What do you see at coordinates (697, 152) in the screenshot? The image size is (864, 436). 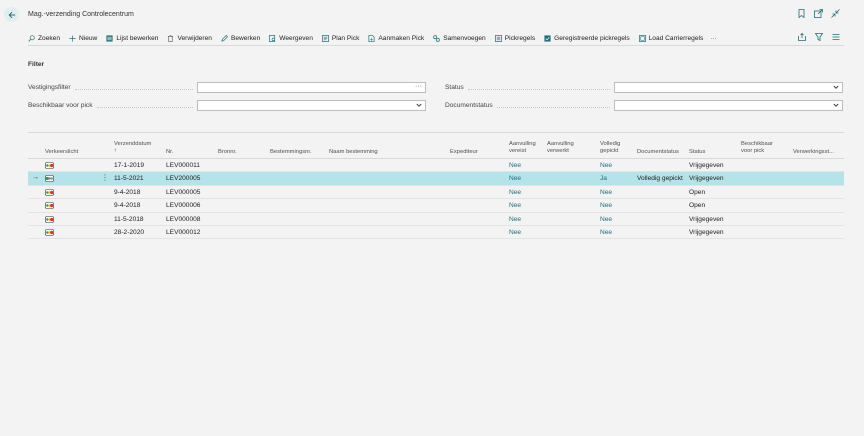 I see `col-status: Status` at bounding box center [697, 152].